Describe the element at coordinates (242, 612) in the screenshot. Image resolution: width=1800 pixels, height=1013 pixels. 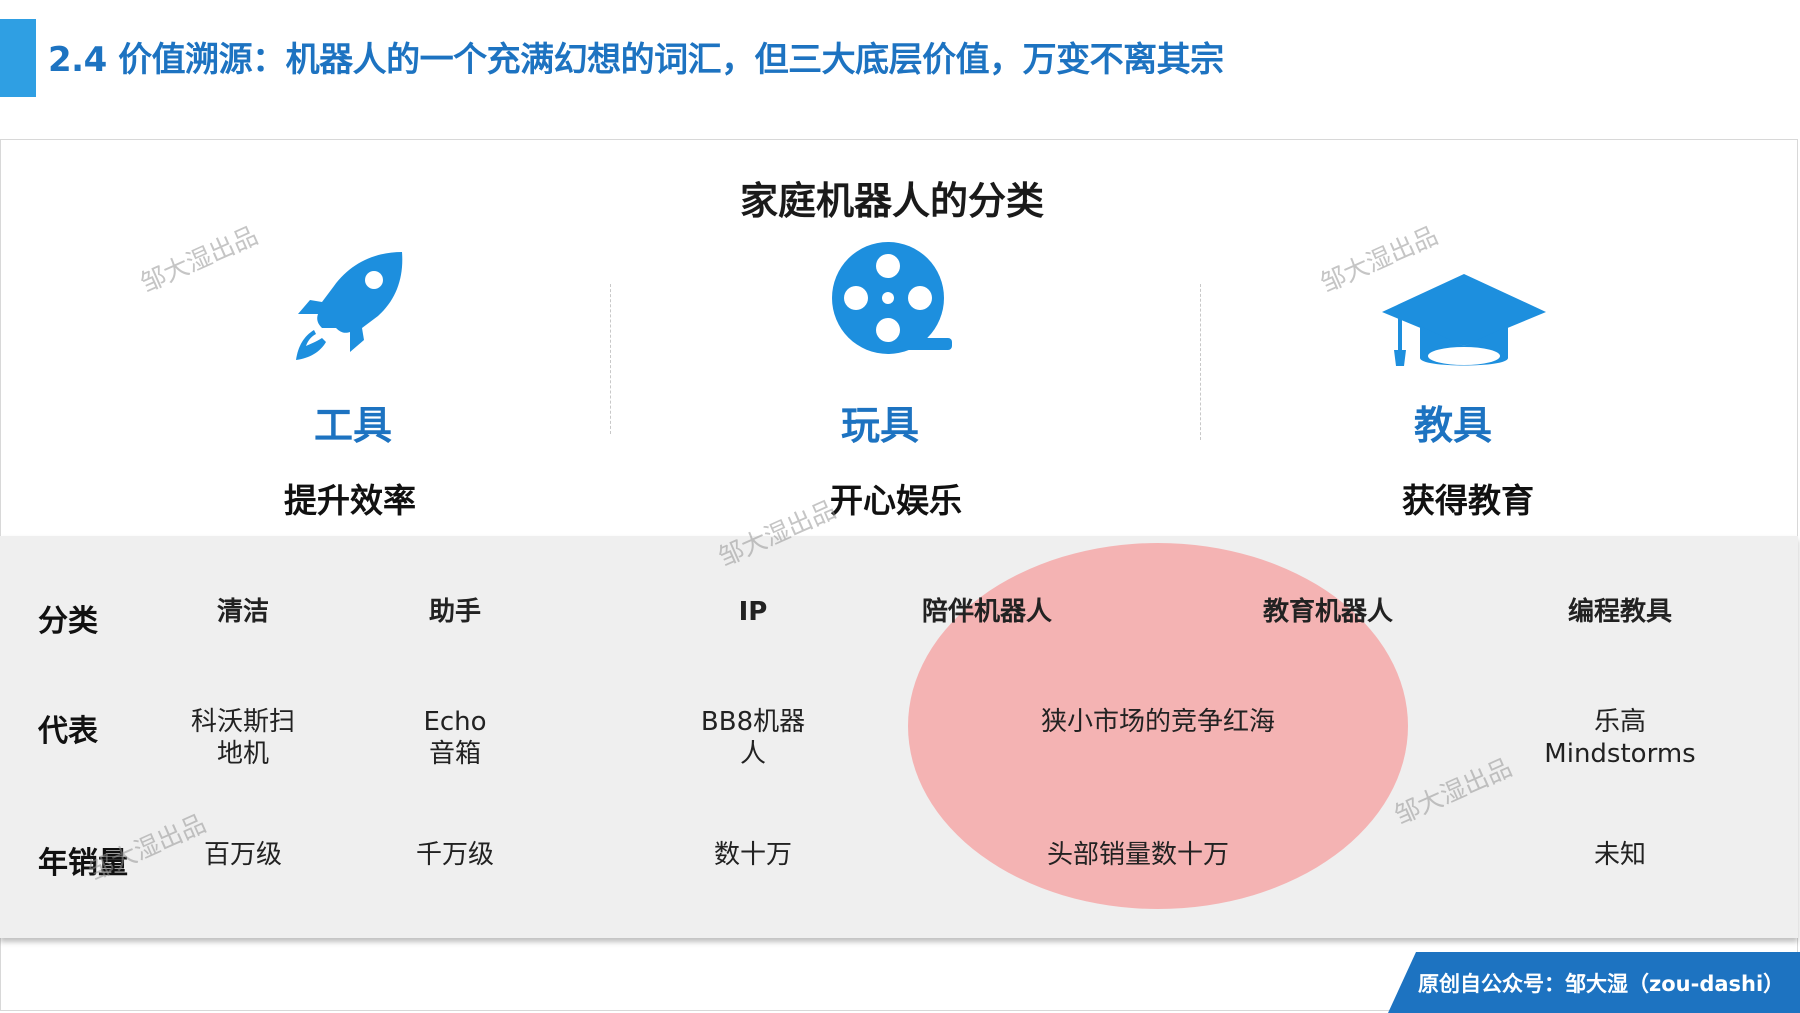
I see `col-header-cleaning: 清洁` at that location.